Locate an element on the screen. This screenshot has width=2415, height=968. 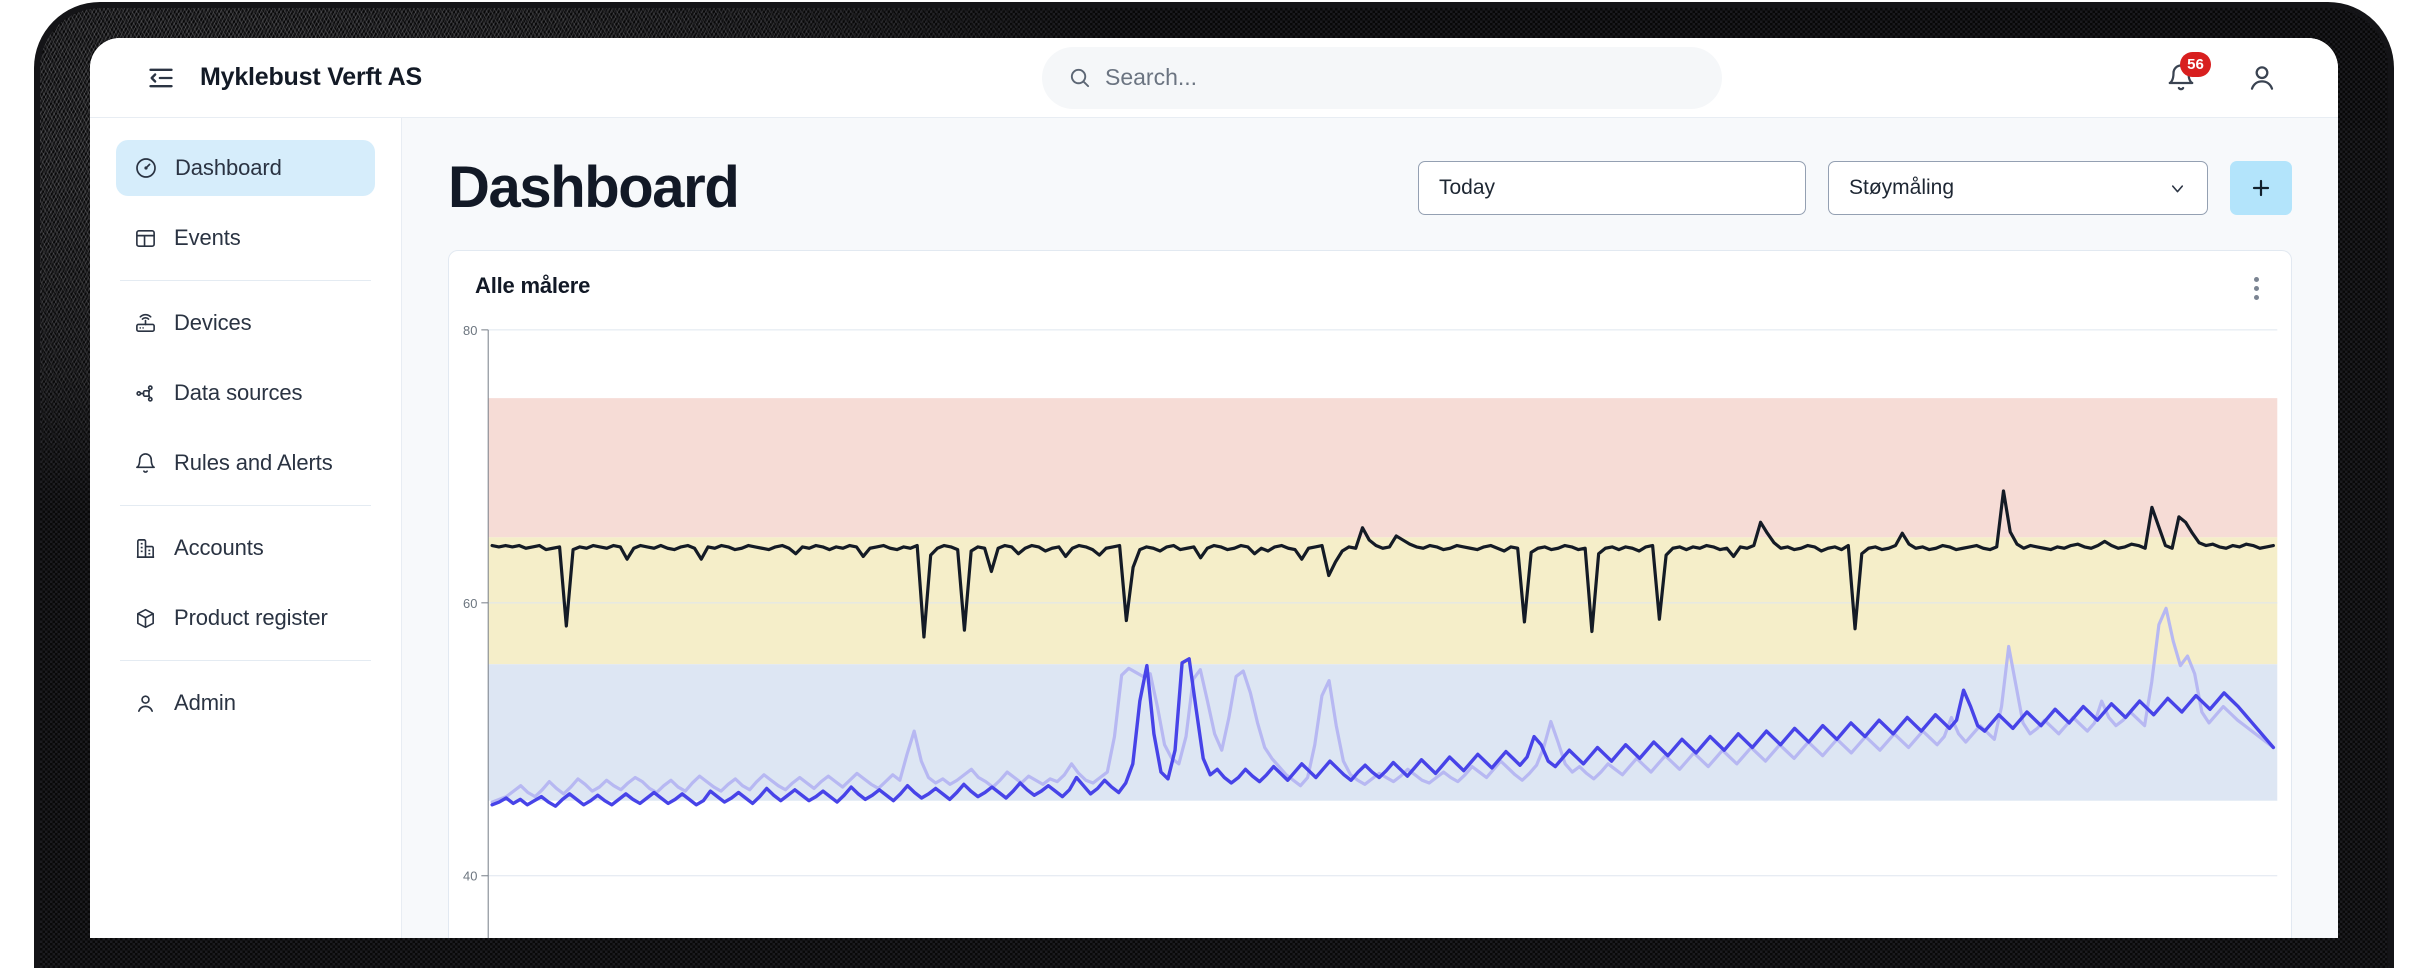
sidebar-item-admin: Admin is located at coordinates (245, 703).